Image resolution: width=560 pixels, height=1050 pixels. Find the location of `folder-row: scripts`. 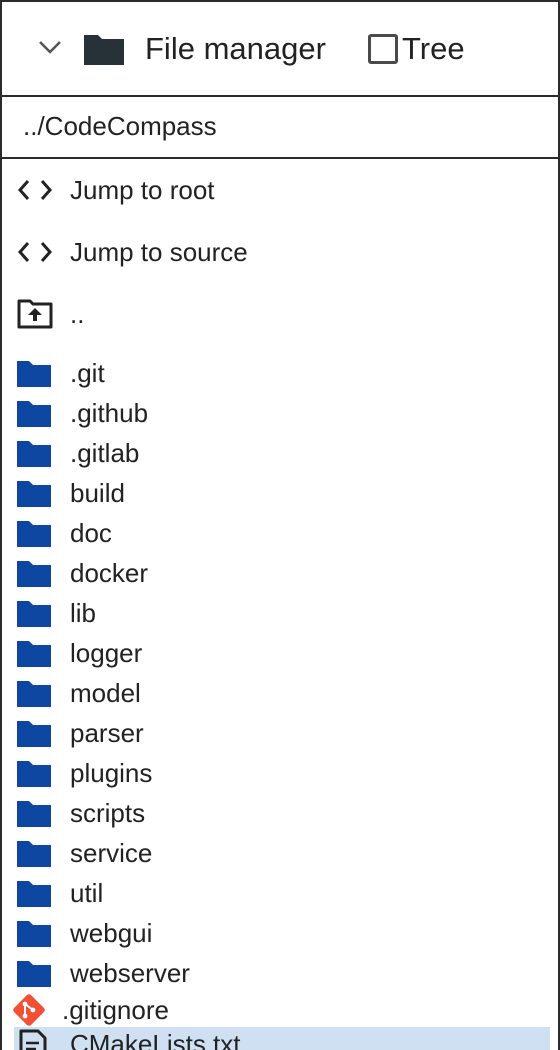

folder-row: scripts is located at coordinates (280, 813).